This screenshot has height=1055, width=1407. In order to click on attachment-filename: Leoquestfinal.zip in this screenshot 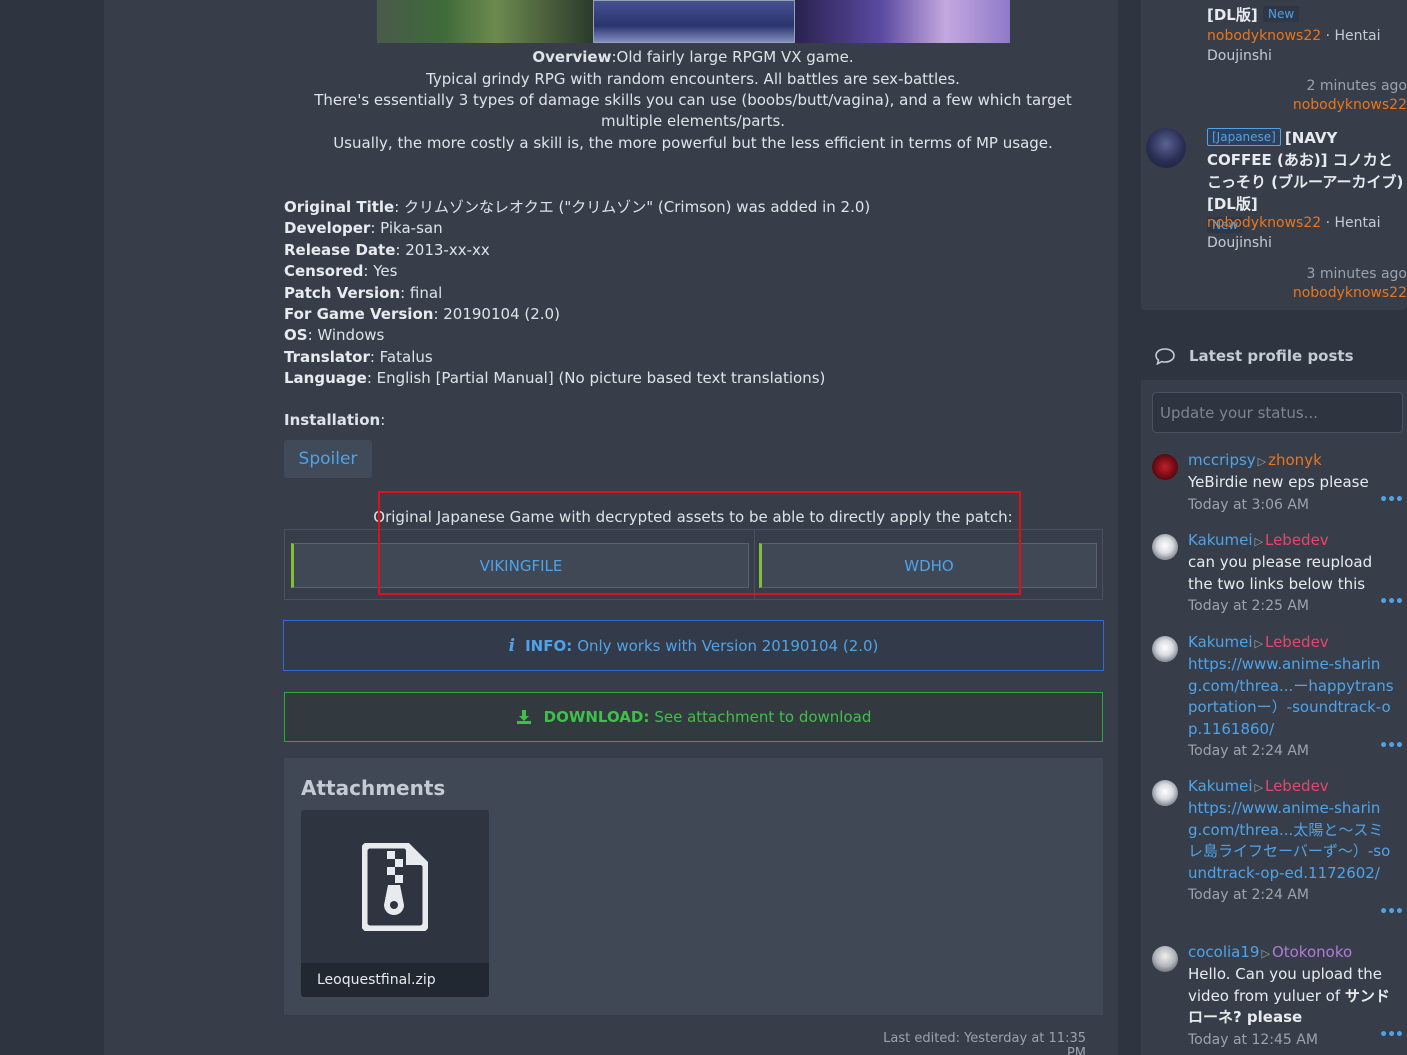, I will do `click(395, 980)`.